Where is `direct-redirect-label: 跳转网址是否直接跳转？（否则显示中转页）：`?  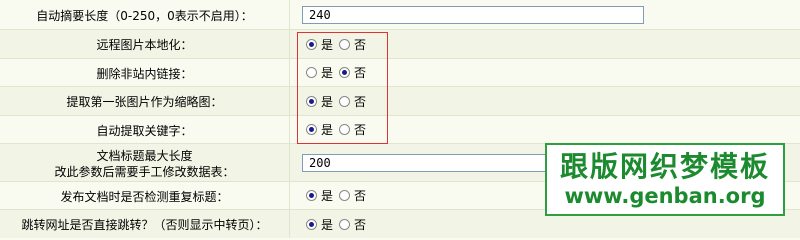 direct-redirect-label: 跳转网址是否直接跳转？（否则显示中转页）： is located at coordinates (145, 224).